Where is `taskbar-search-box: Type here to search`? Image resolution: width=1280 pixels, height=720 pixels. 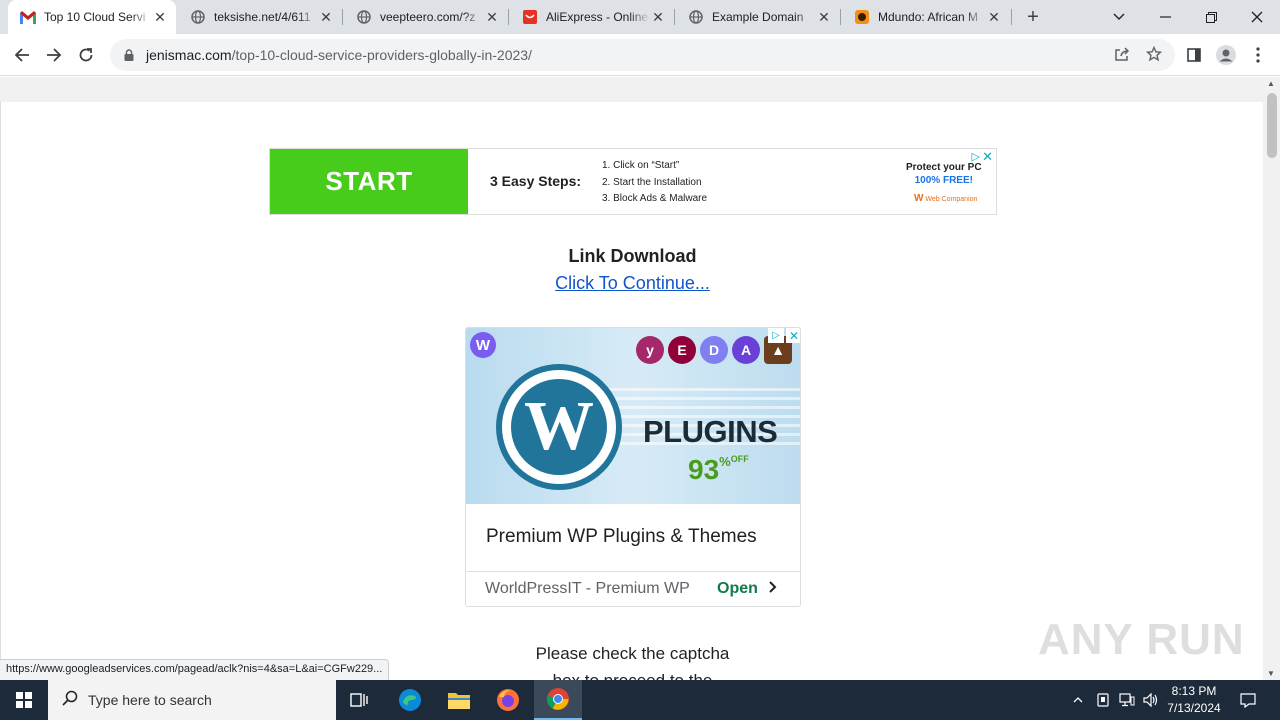
taskbar-search-box: Type here to search is located at coordinates (192, 700).